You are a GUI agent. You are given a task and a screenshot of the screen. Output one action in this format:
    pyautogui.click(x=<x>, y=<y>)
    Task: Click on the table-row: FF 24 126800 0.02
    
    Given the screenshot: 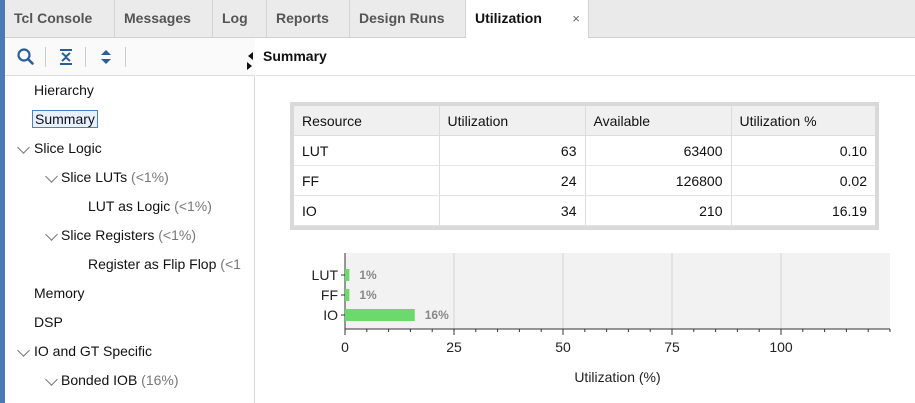 What is the action you would take?
    pyautogui.click(x=584, y=180)
    